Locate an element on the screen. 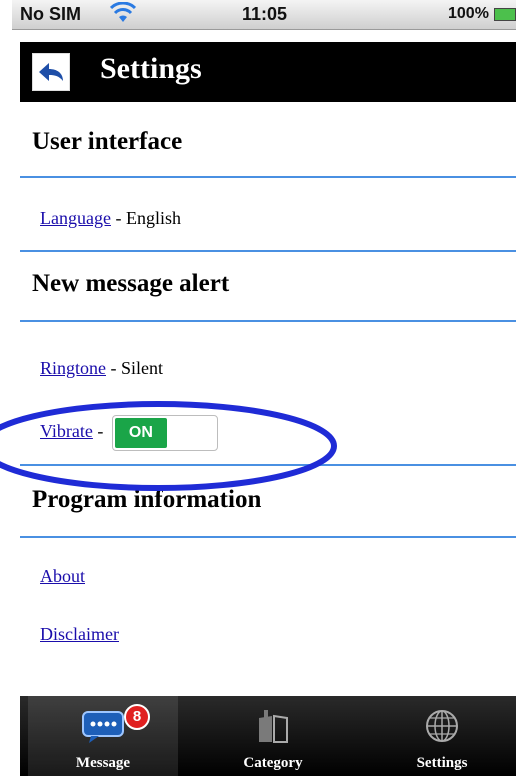  section-title-user-interface: User interface is located at coordinates (107, 141).